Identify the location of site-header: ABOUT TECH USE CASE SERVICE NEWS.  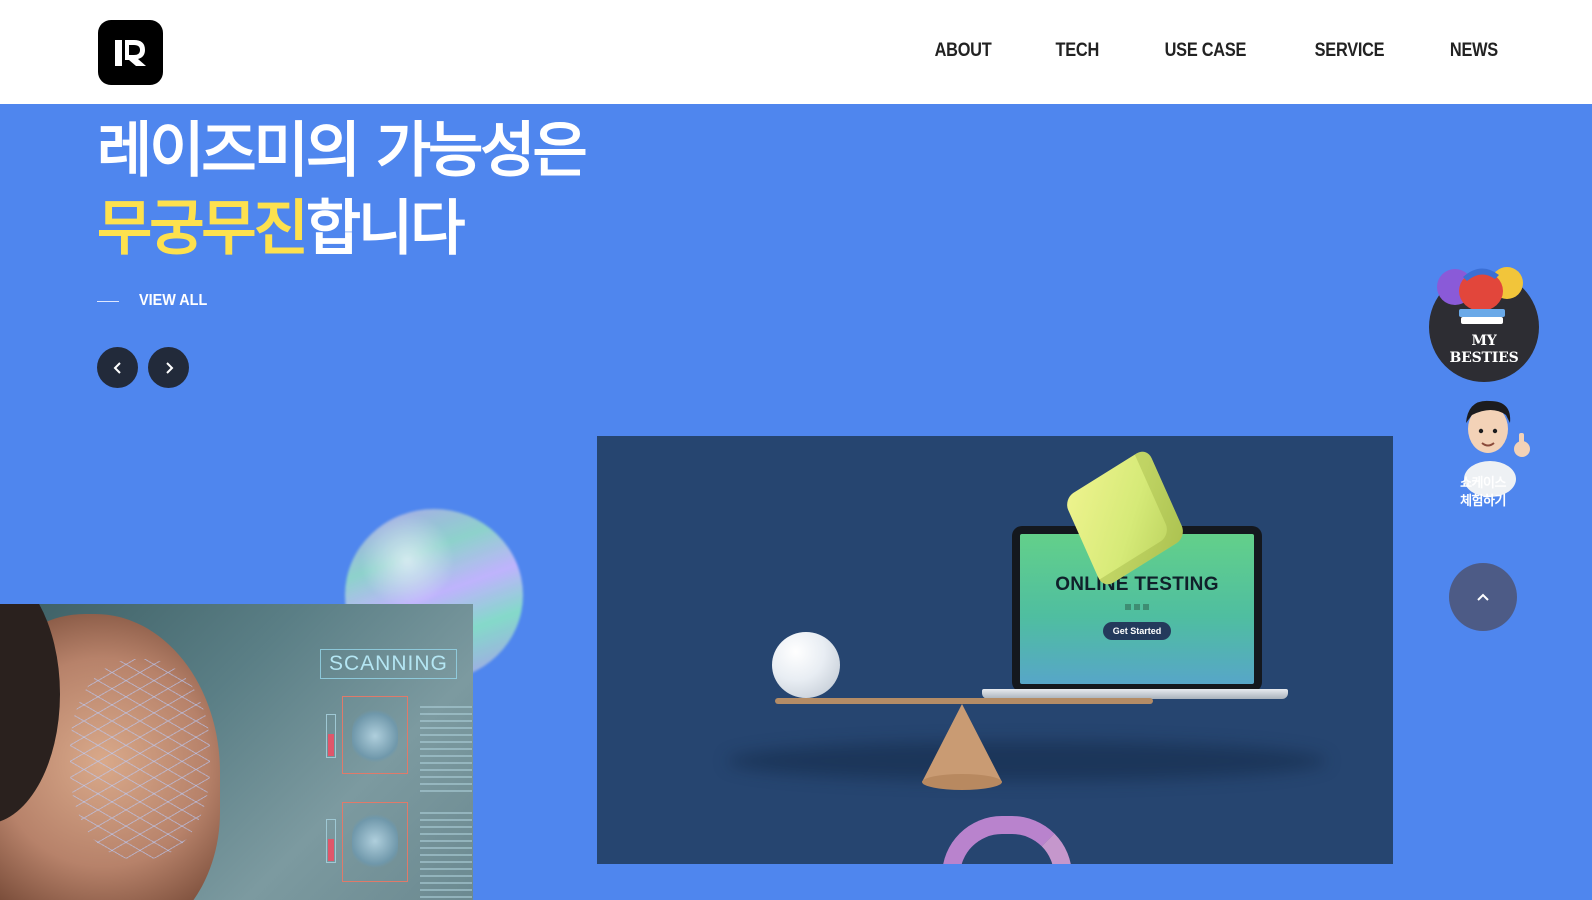
(796, 52).